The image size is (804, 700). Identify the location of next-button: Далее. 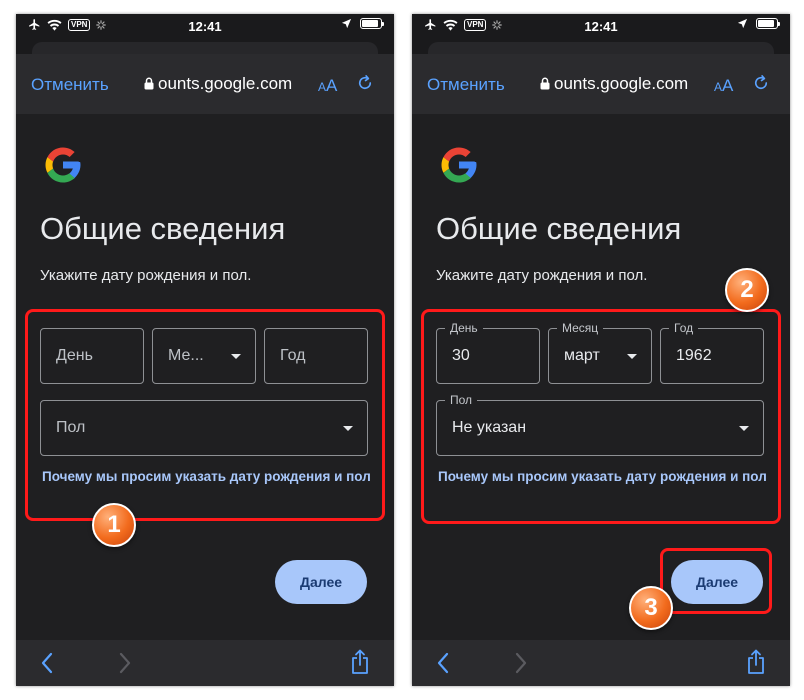
(321, 582).